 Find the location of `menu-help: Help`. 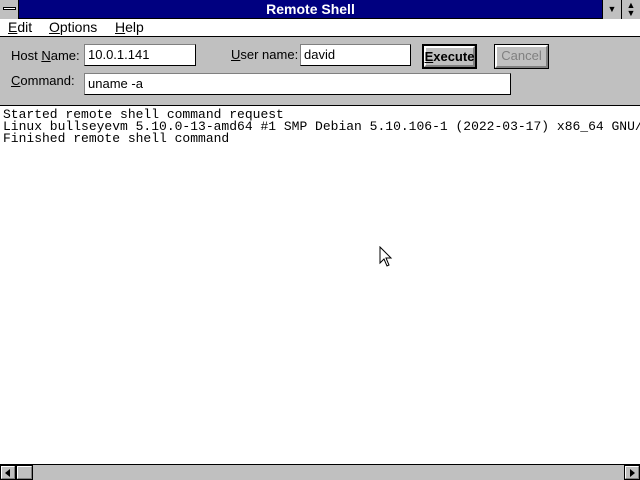

menu-help: Help is located at coordinates (129, 27).